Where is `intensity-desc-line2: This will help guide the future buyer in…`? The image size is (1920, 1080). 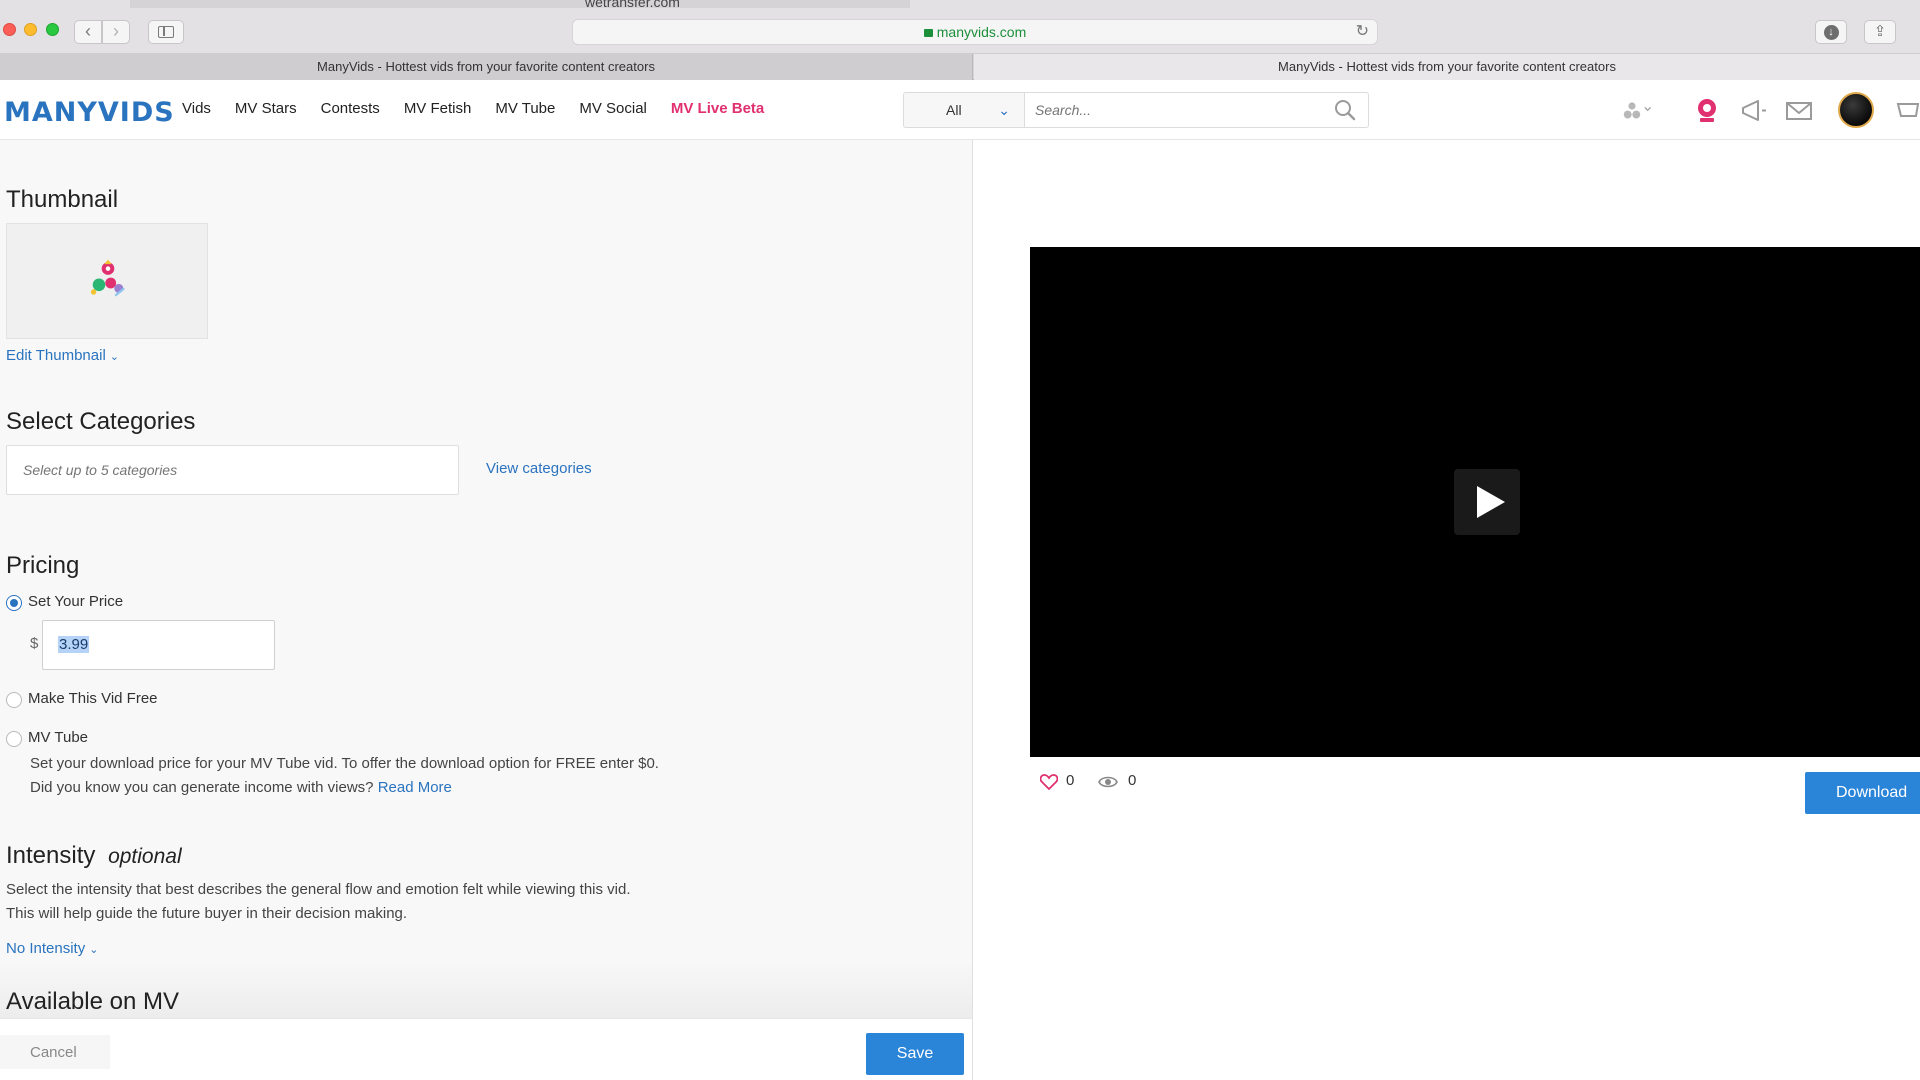 intensity-desc-line2: This will help guide the future buyer in… is located at coordinates (207, 913).